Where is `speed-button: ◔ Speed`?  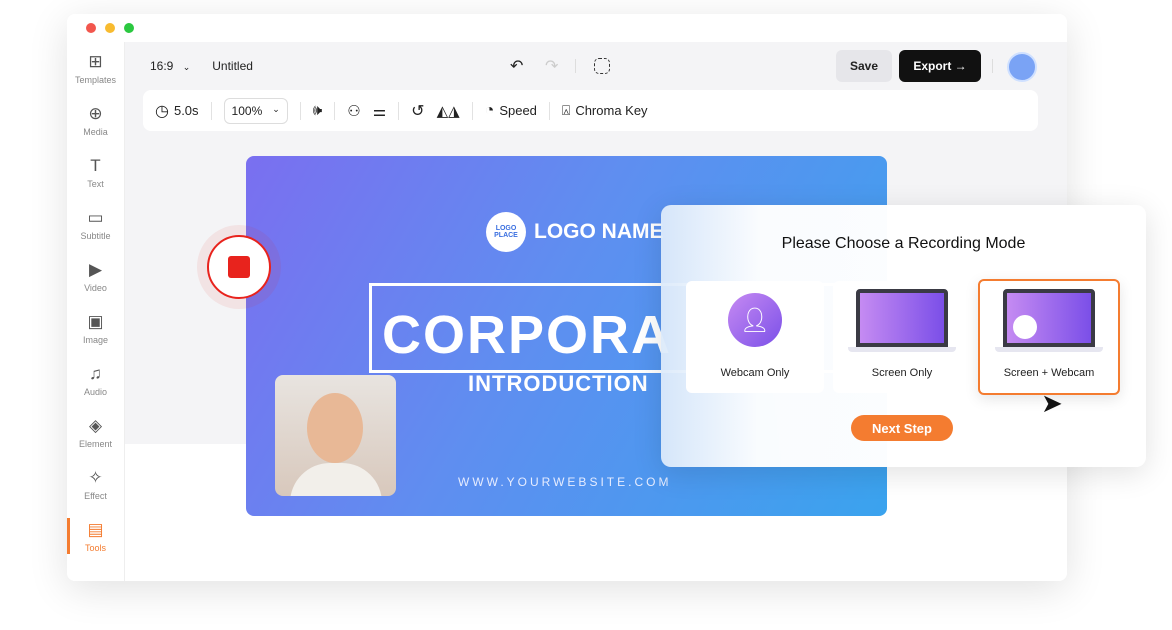 speed-button: ◔ Speed is located at coordinates (511, 111).